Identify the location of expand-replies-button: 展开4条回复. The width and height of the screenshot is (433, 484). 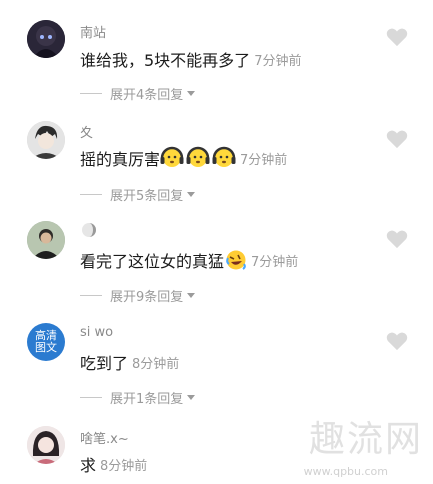
(138, 93).